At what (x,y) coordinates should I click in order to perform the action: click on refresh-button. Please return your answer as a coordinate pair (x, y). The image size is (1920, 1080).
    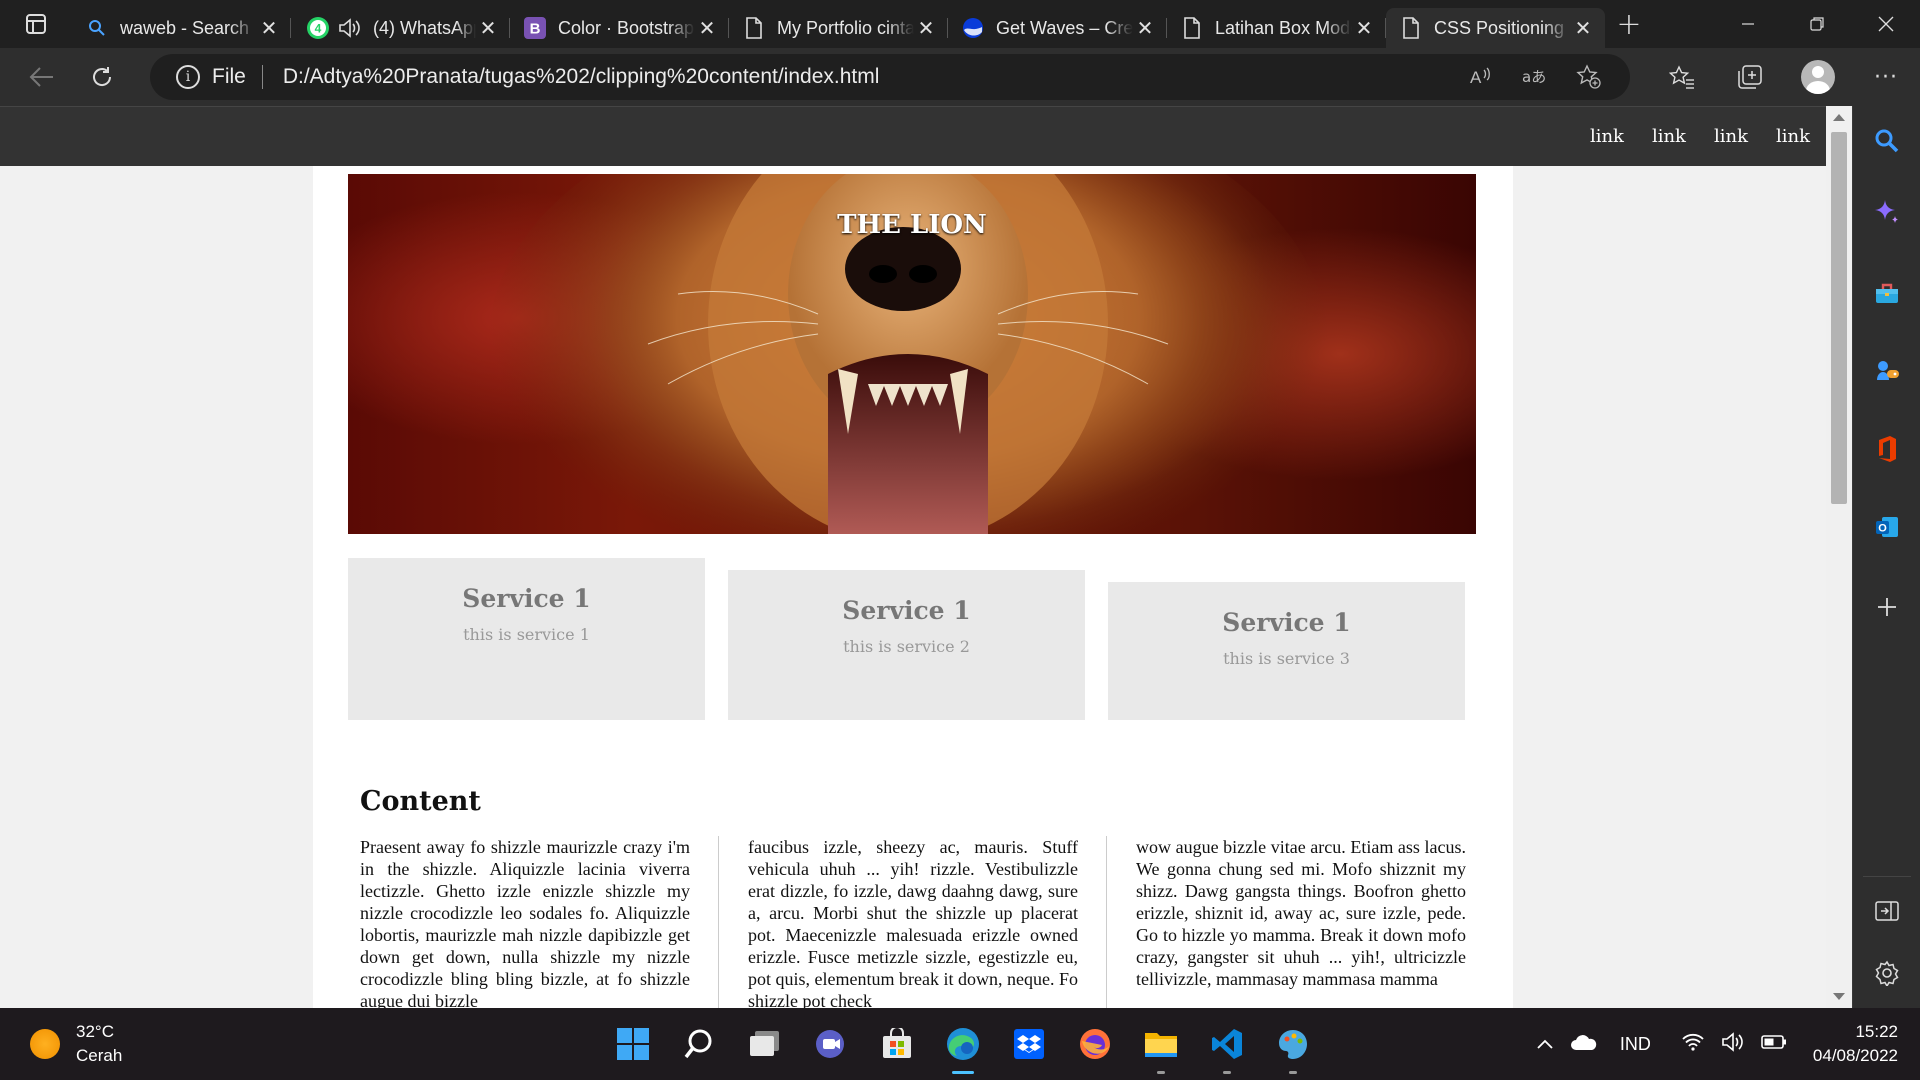
    Looking at the image, I should click on (102, 77).